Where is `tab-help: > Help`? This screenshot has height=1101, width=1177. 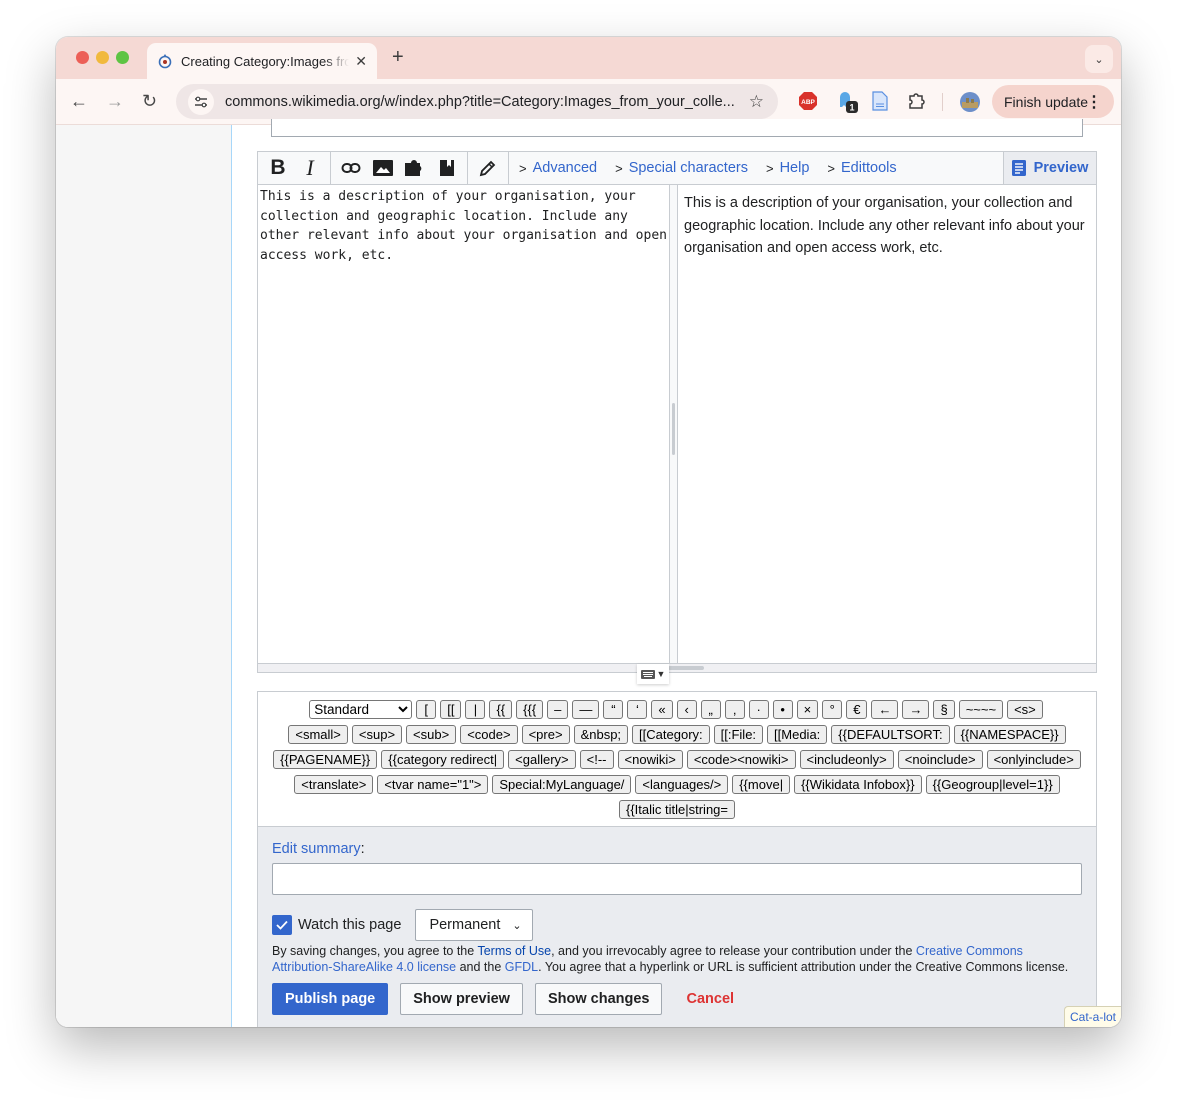 tab-help: > Help is located at coordinates (786, 168).